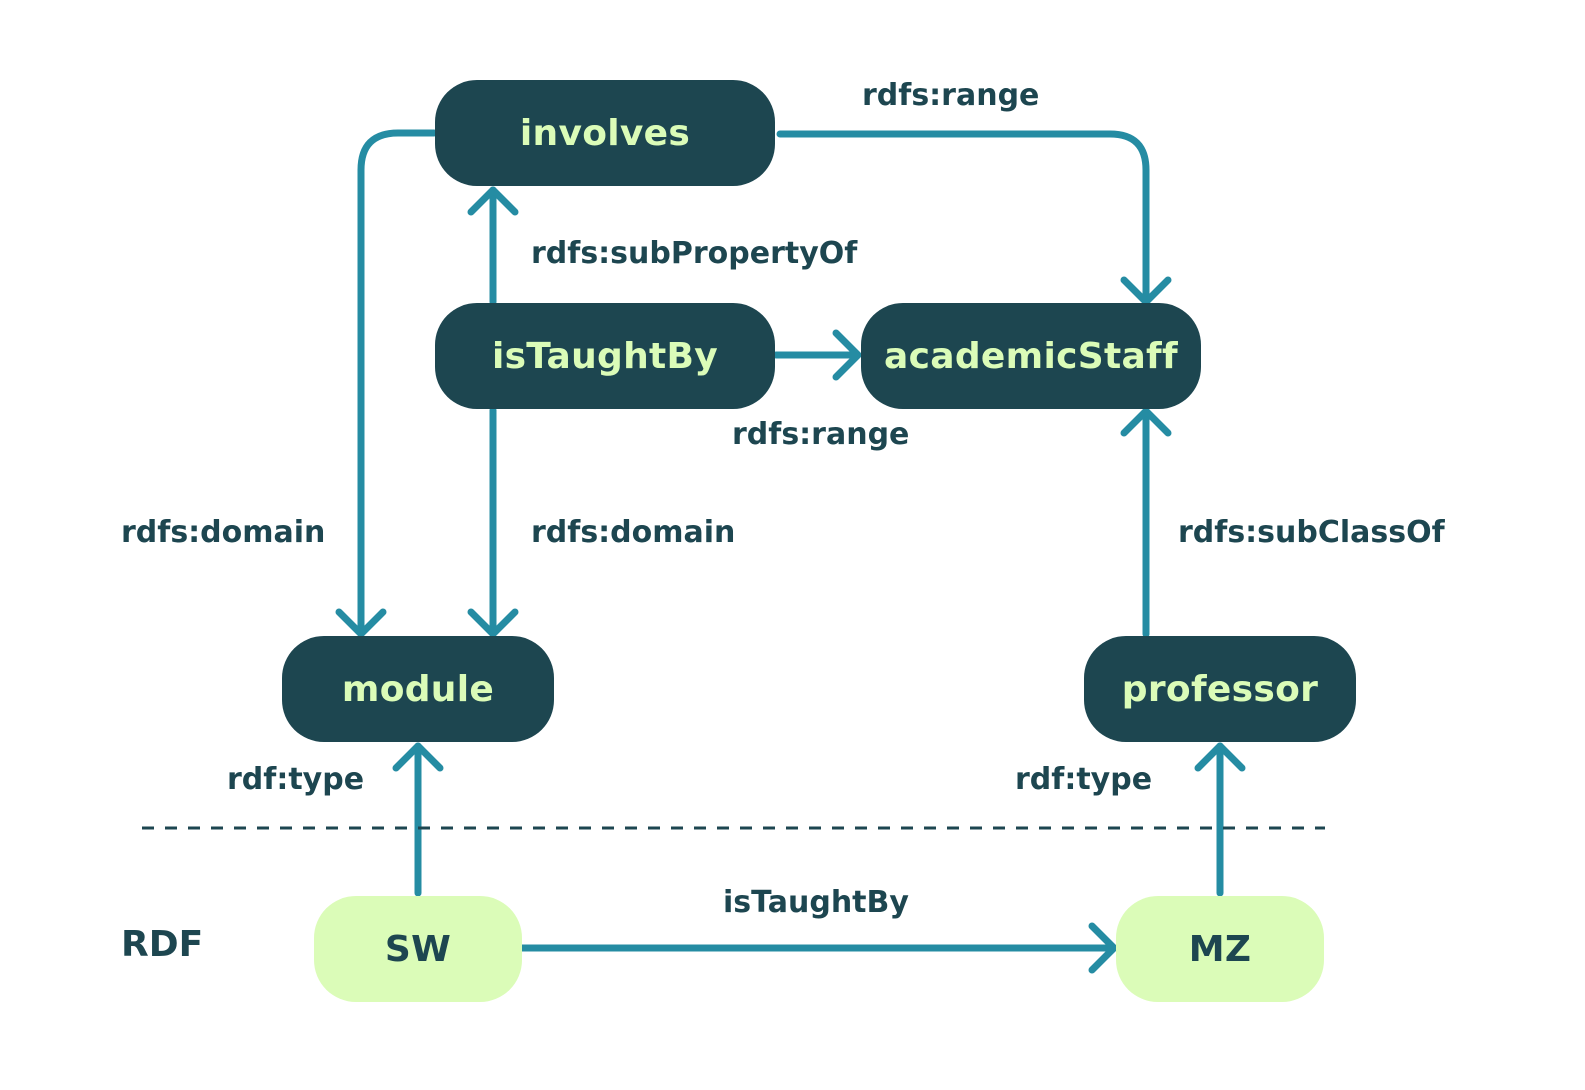 This screenshot has width=1585, height=1090. I want to click on edge-involves-domain, so click(397, 382).